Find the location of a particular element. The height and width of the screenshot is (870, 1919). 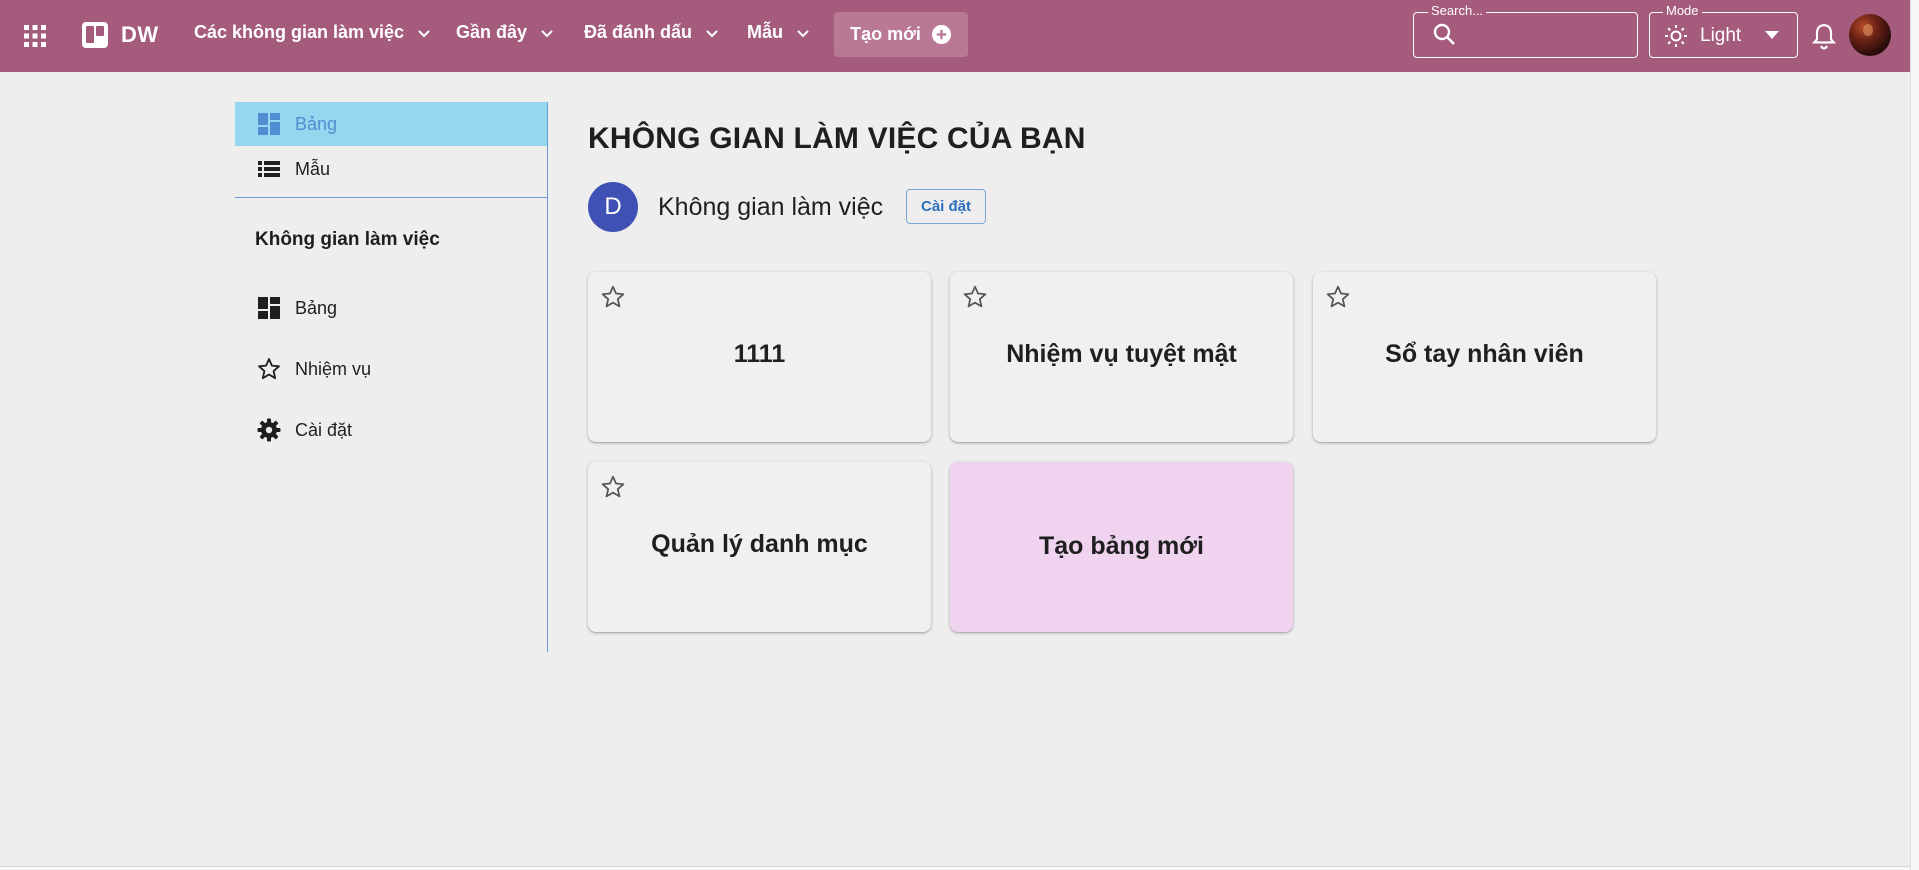

sidebar-item-settings: Cài đặt is located at coordinates (391, 430).